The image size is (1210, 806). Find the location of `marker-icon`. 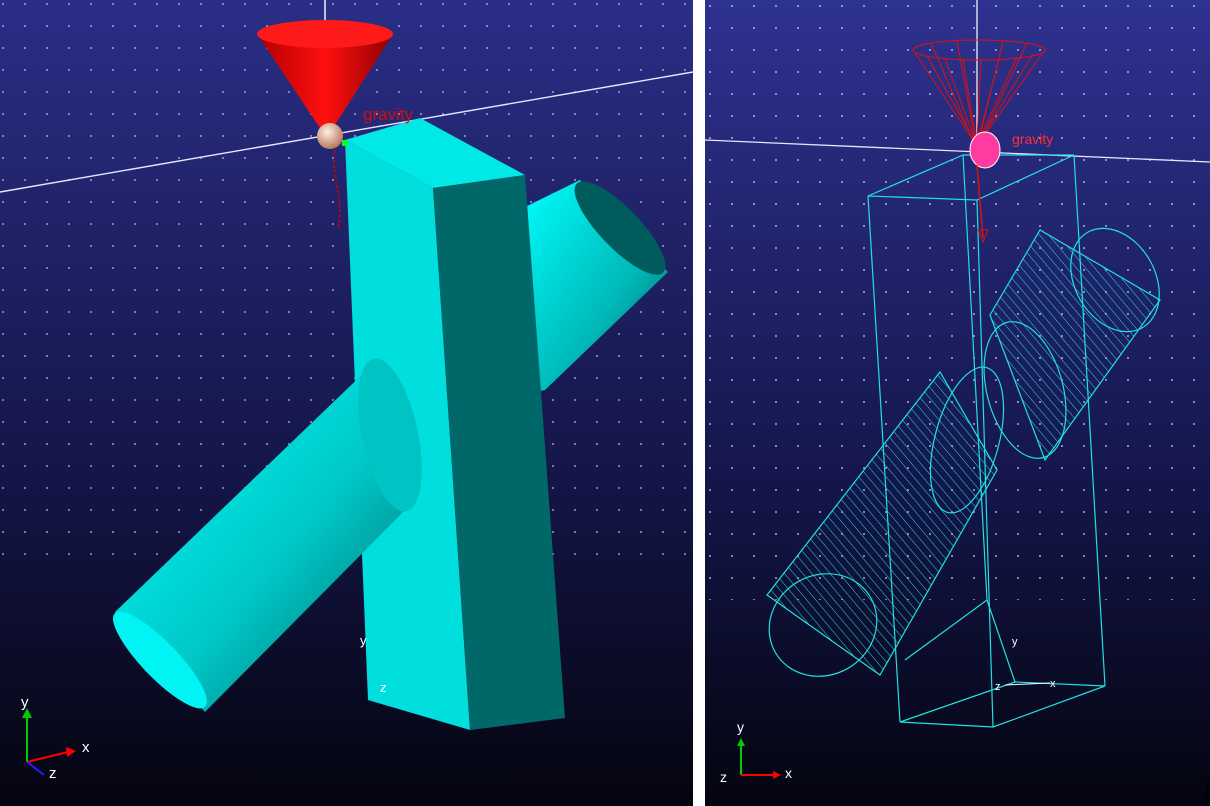

marker-icon is located at coordinates (345, 143).